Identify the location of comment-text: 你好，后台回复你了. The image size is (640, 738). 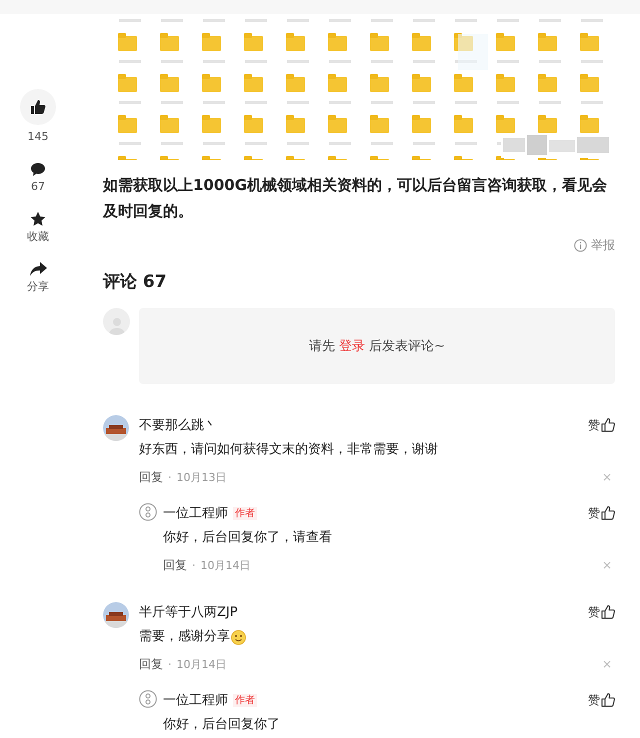
(221, 725).